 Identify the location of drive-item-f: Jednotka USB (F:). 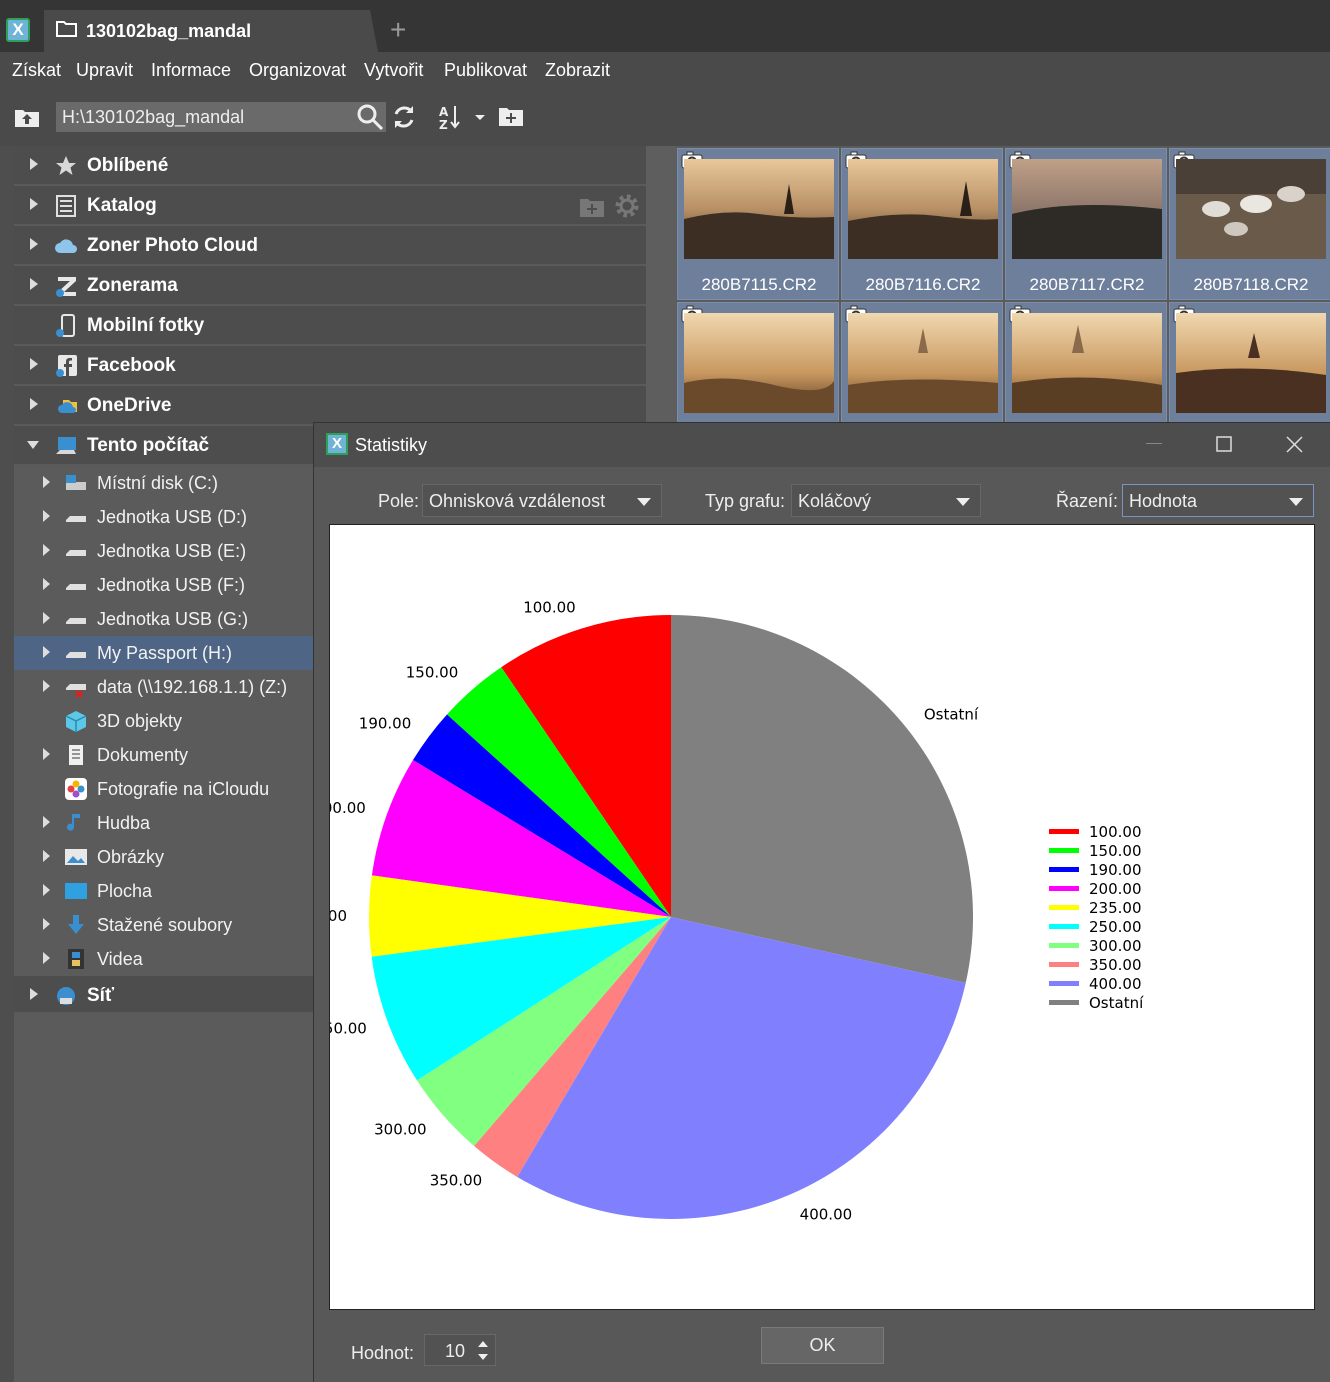
(164, 585).